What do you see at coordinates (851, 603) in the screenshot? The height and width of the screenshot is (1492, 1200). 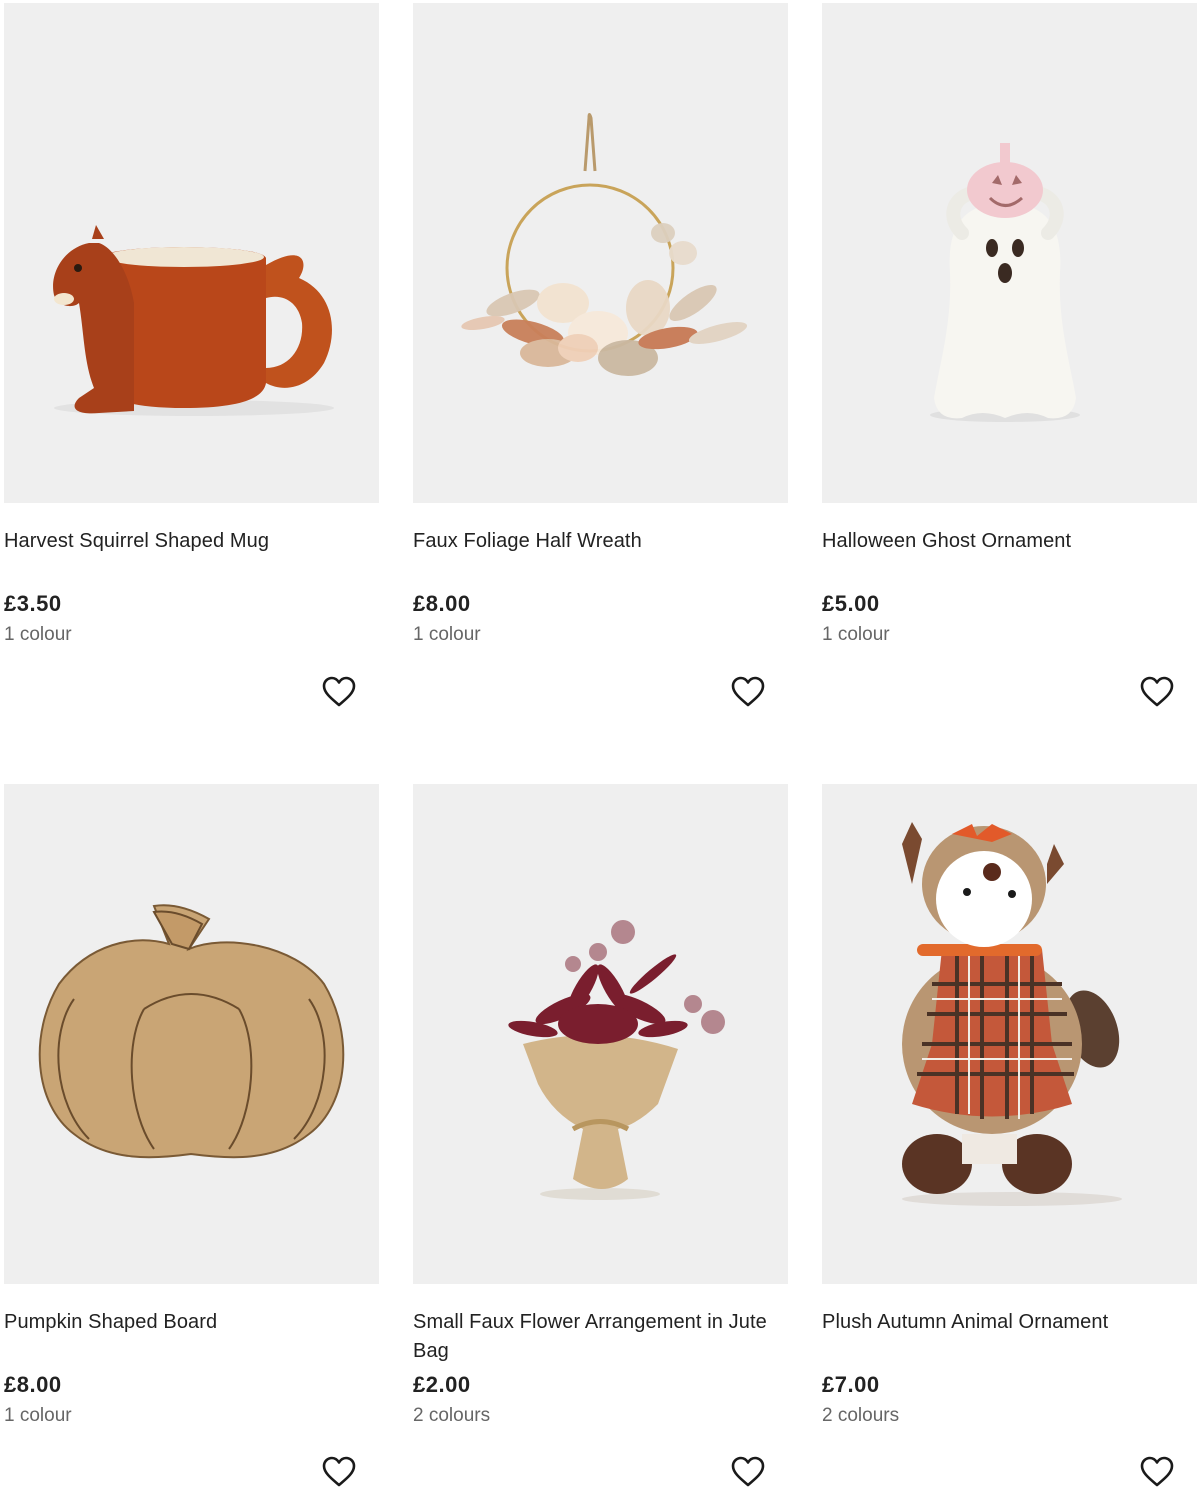 I see `product-price: £5.00` at bounding box center [851, 603].